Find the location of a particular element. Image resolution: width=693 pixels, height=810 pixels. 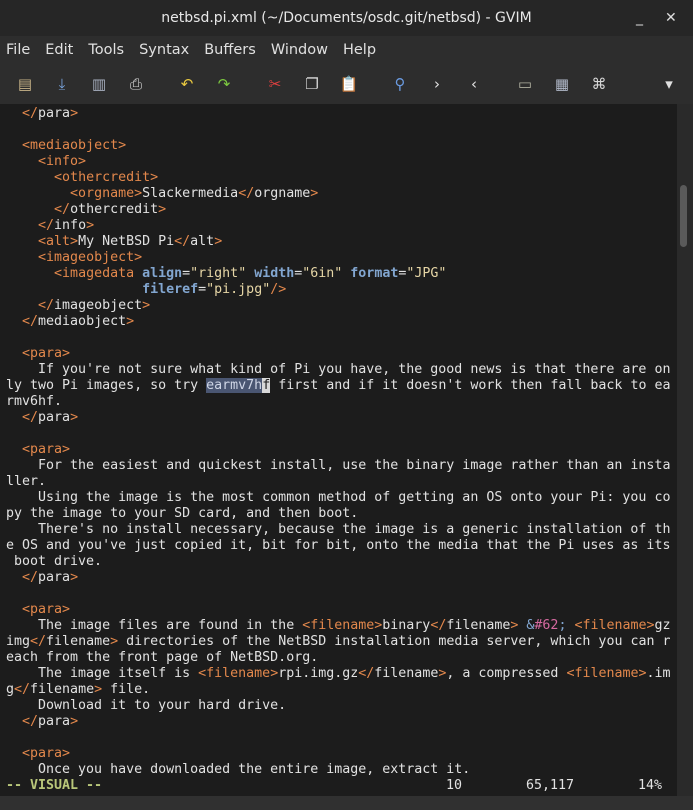

code-token: <othercredit> is located at coordinates (106, 177).